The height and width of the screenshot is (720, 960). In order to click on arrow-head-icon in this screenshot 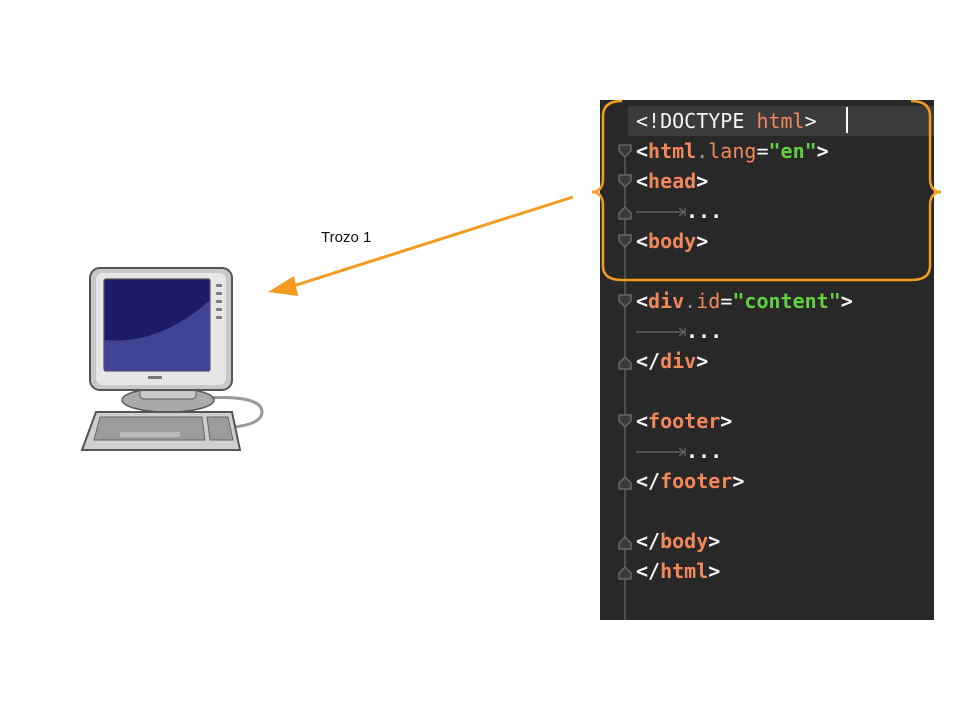, I will do `click(283, 286)`.